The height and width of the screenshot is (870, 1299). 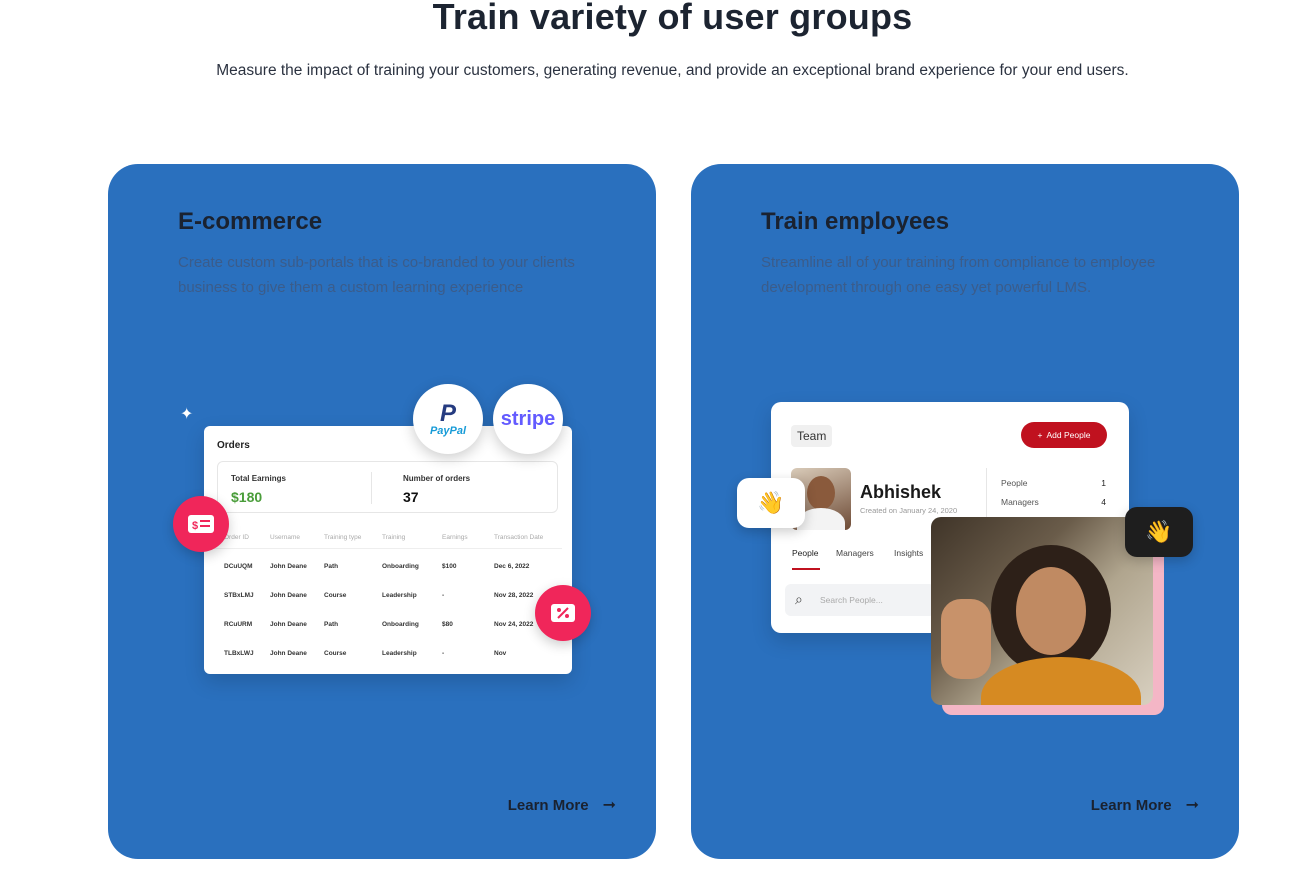 I want to click on count-value: 4, so click(x=1103, y=502).